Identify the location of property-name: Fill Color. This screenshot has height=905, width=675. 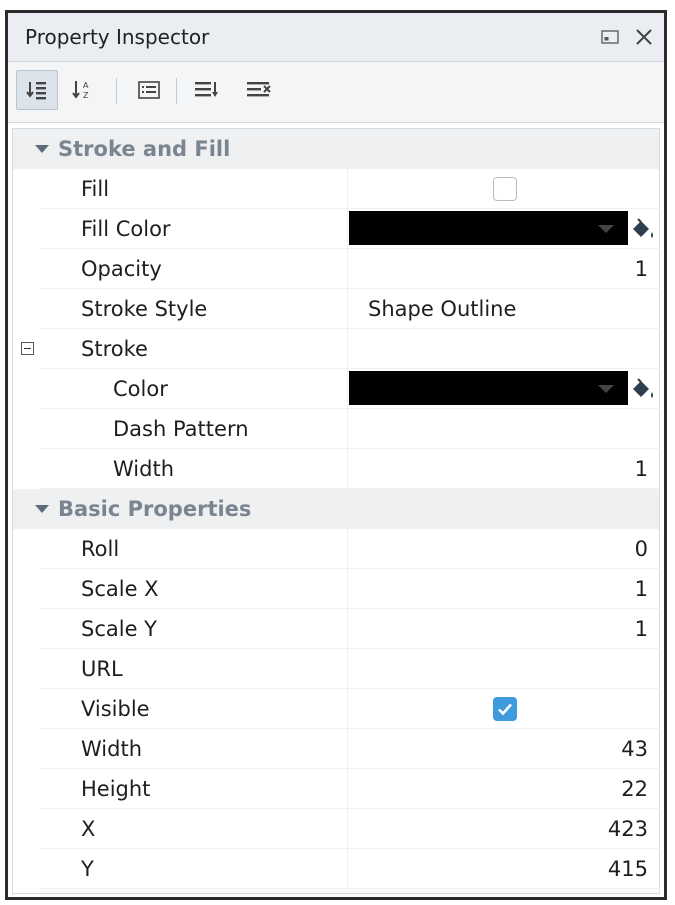
(126, 229).